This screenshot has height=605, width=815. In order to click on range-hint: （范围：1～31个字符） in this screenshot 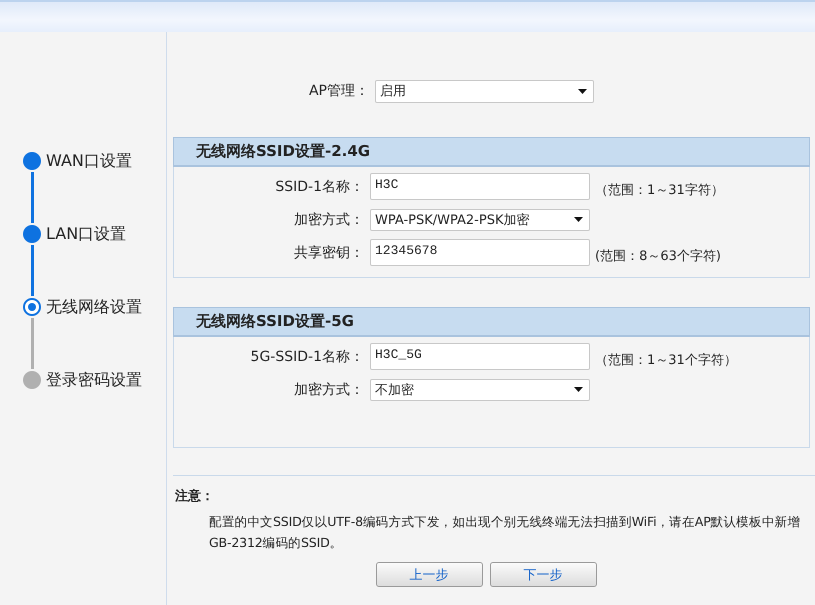, I will do `click(666, 360)`.